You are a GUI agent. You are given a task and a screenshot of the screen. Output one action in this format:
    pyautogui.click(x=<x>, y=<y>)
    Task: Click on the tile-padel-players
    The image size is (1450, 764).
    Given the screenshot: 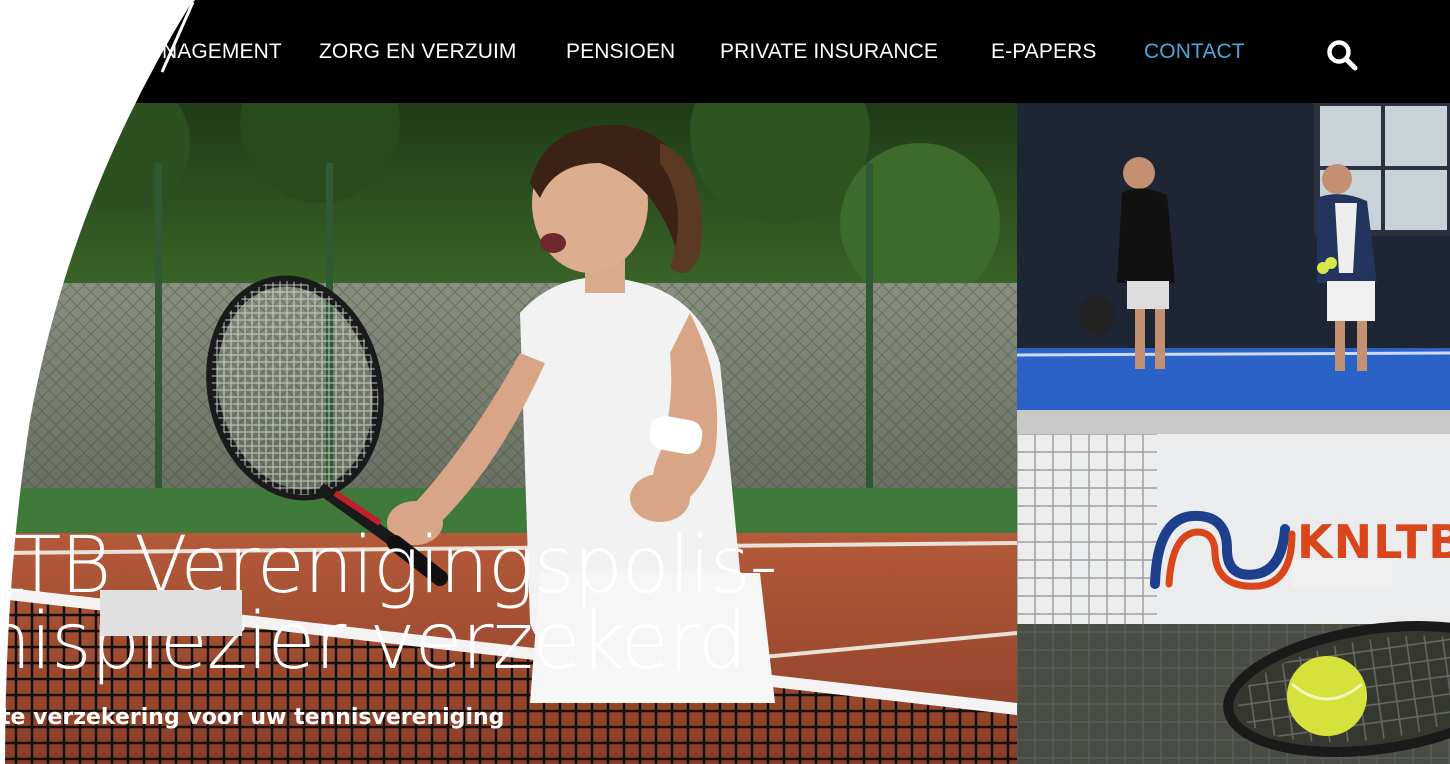 What is the action you would take?
    pyautogui.click(x=1233, y=268)
    